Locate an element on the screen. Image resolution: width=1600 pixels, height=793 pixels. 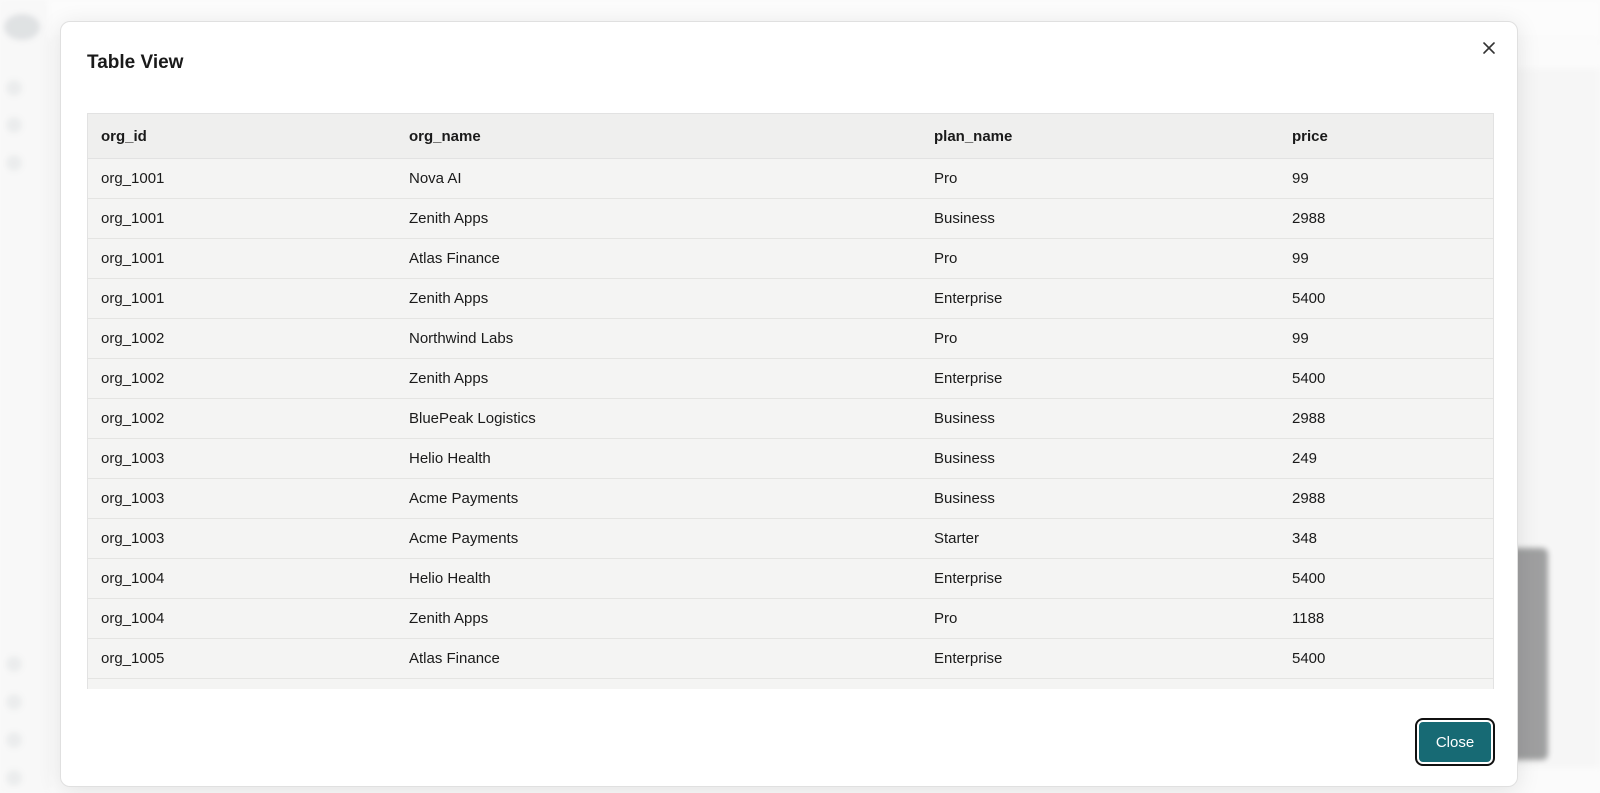
table-row: org_1004 Helio Health Enterprise 5400 is located at coordinates (790, 578).